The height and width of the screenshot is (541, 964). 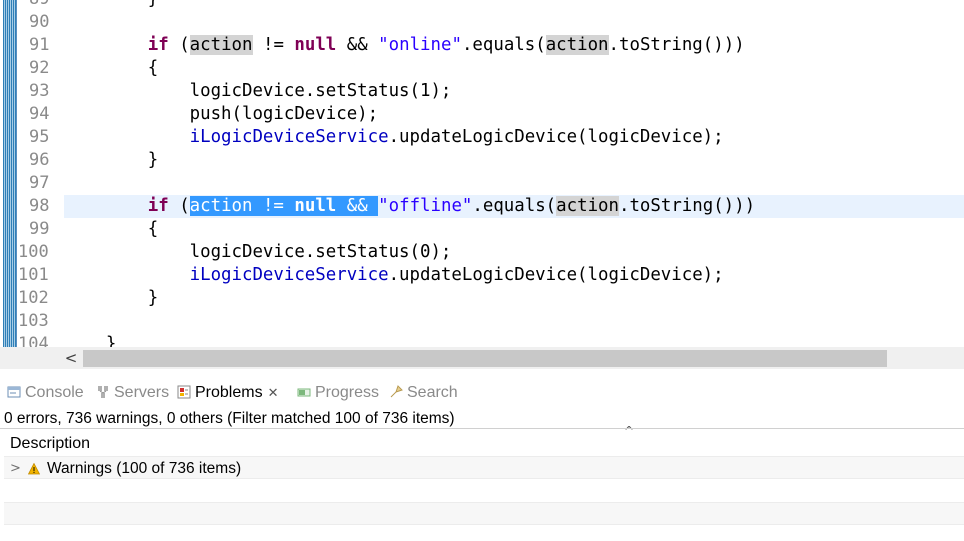 I want to click on line-number: 99, so click(x=39, y=229).